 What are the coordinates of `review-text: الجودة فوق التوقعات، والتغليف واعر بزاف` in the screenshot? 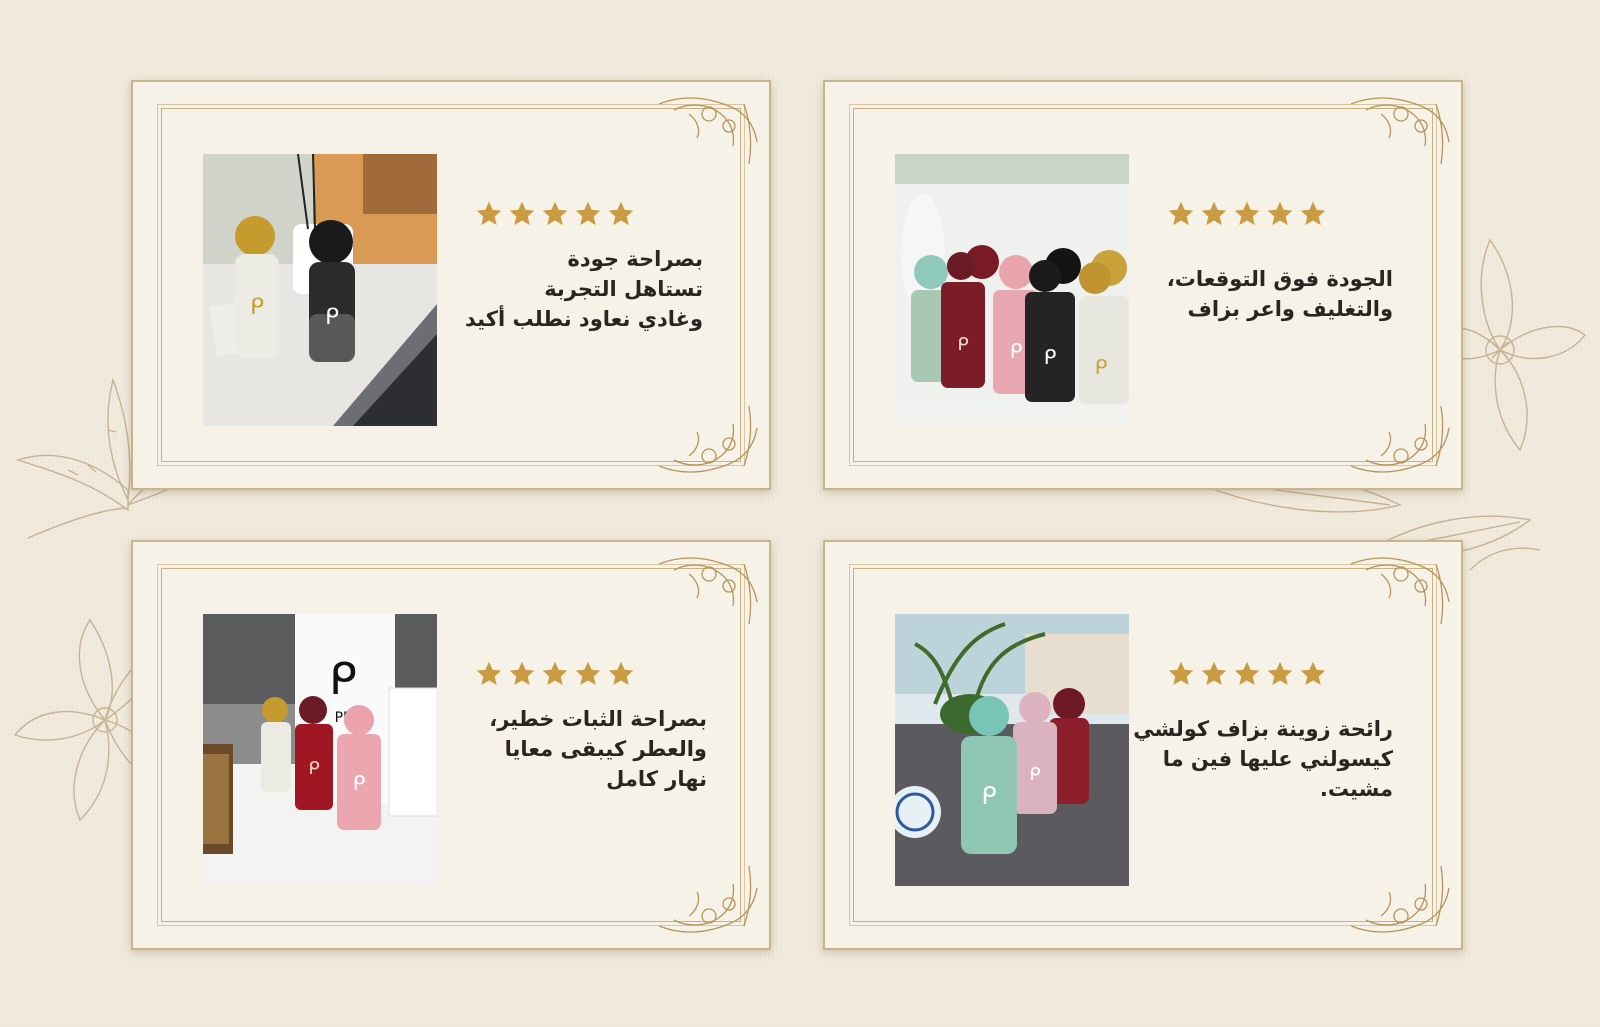 It's located at (1280, 294).